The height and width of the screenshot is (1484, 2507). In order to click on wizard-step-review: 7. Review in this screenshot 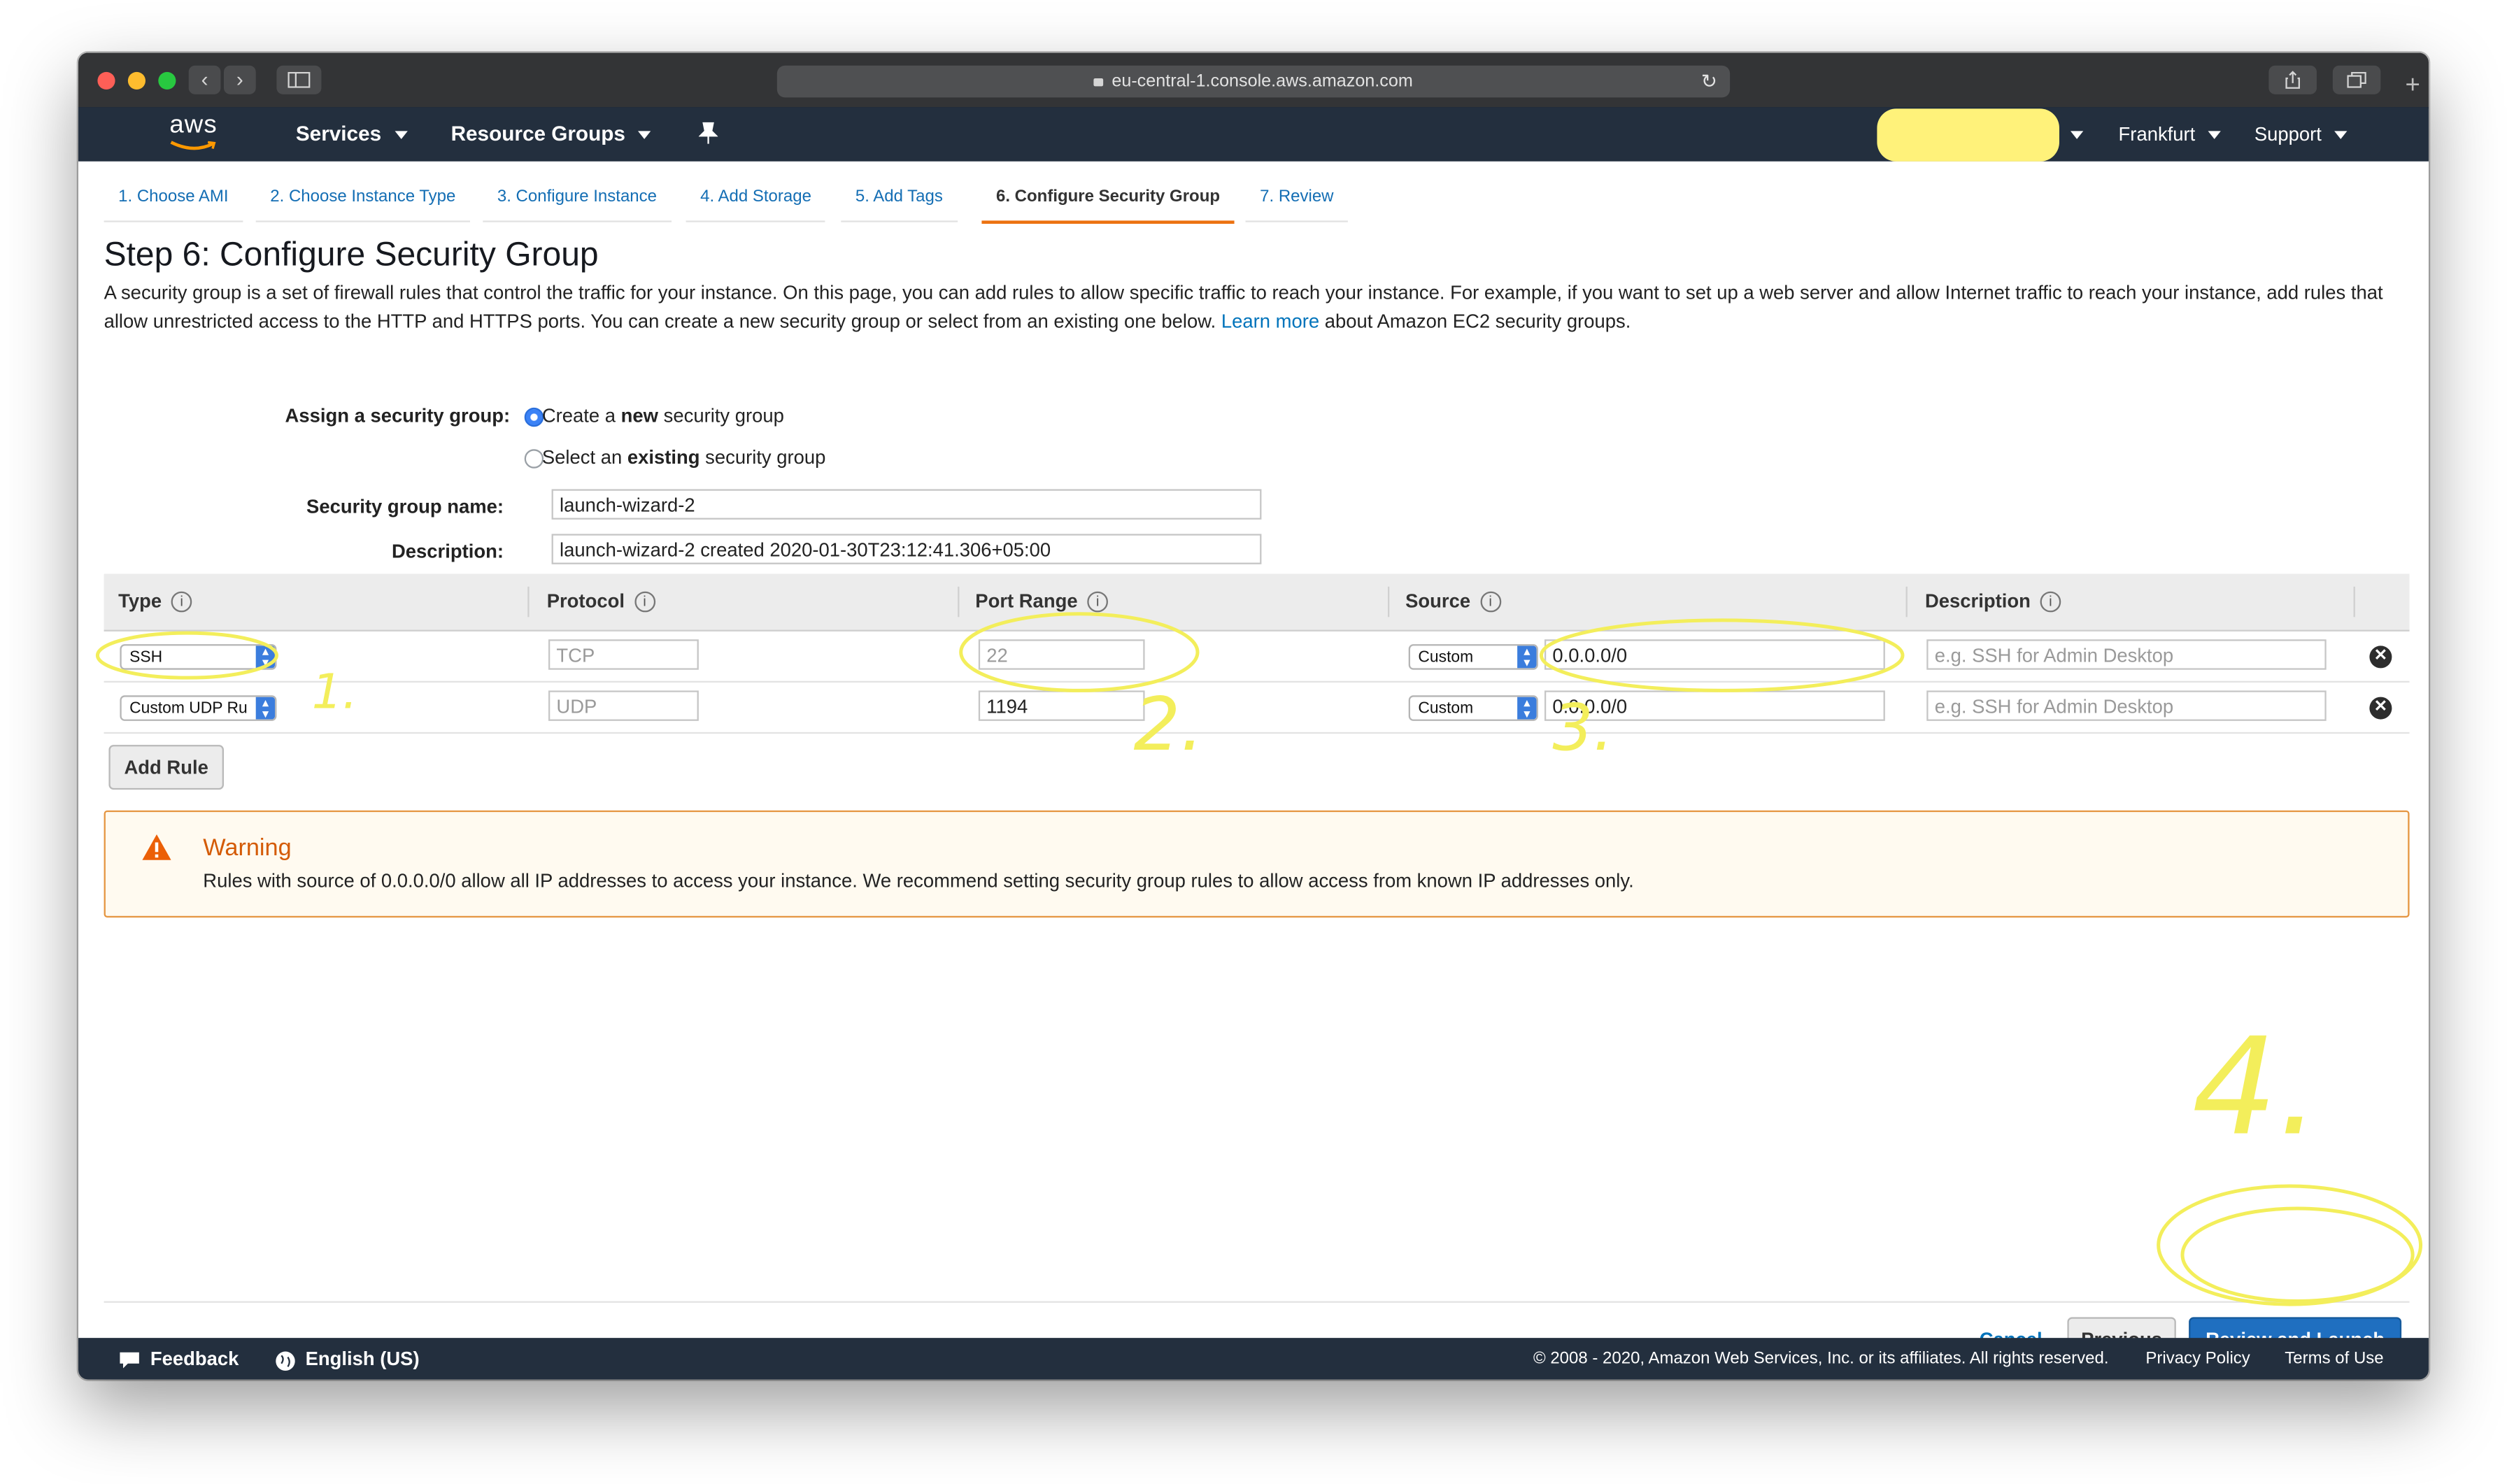, I will do `click(1297, 203)`.